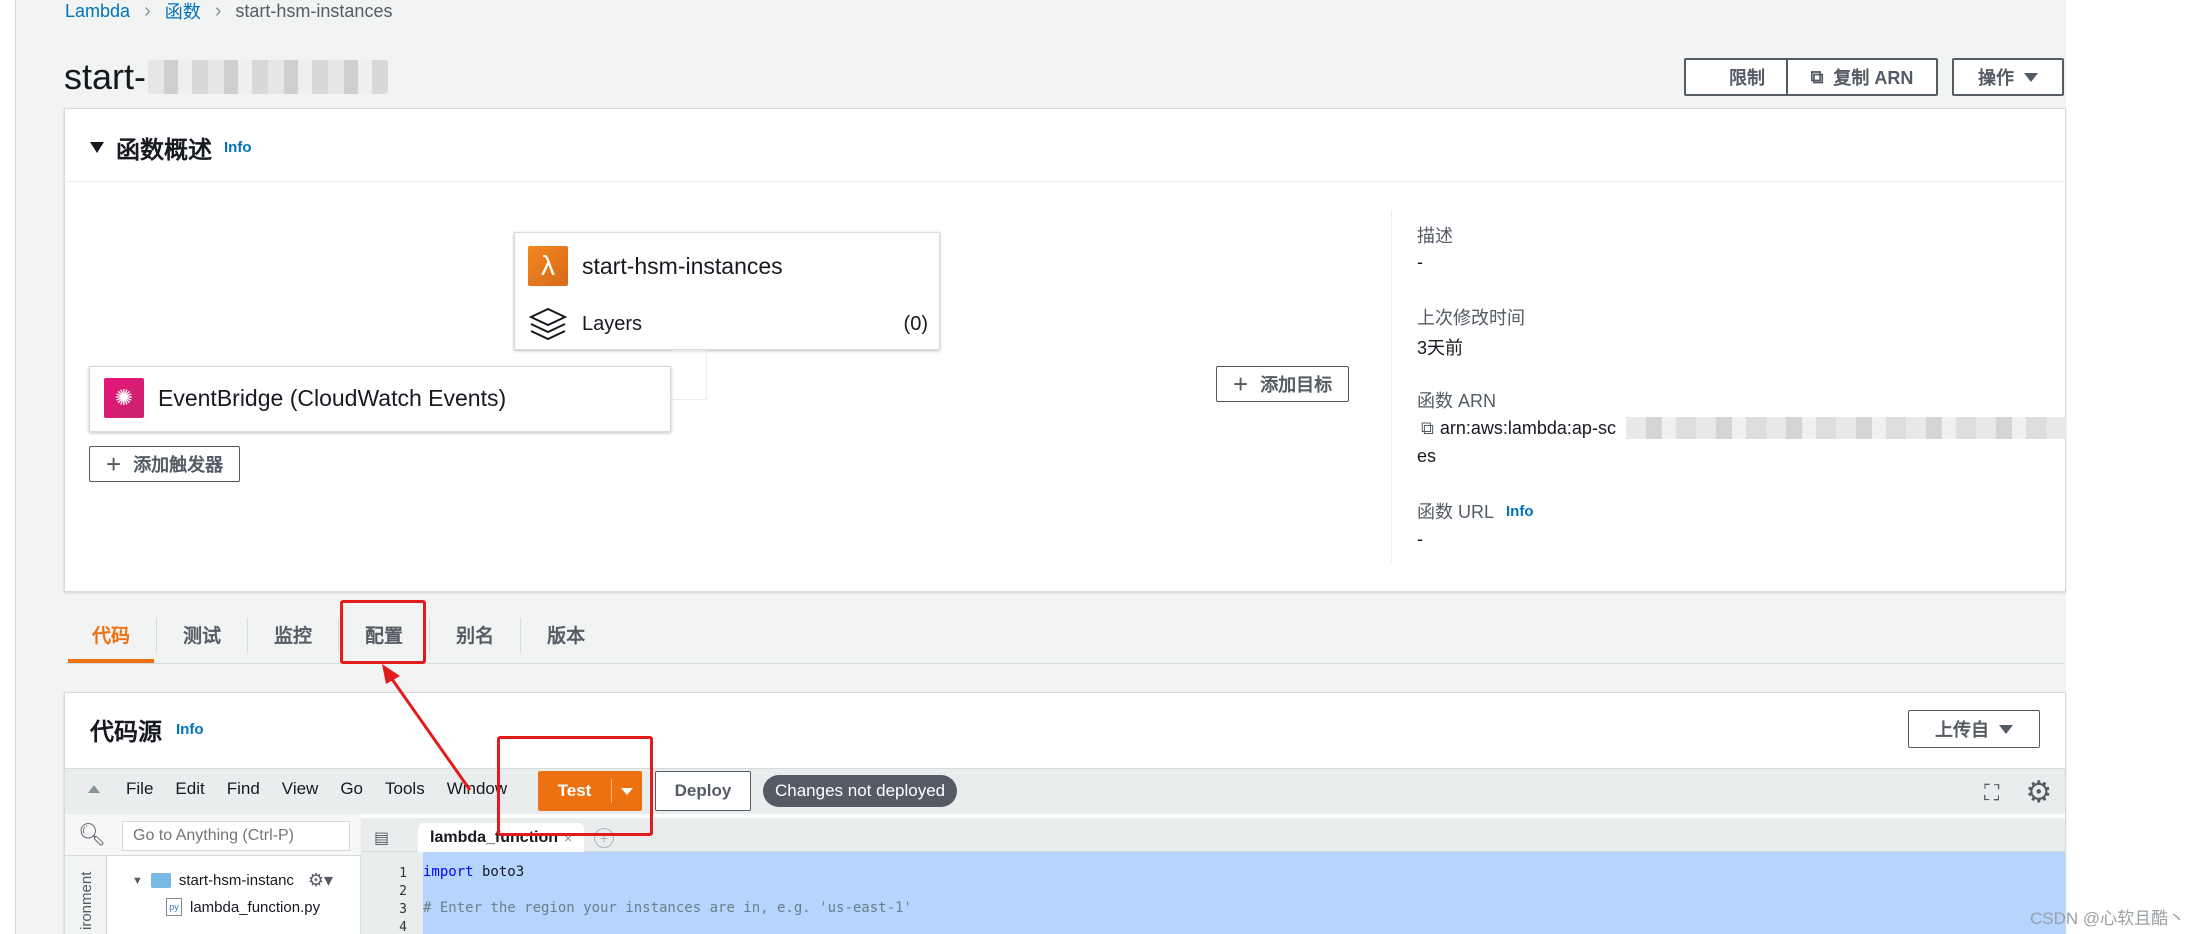 This screenshot has height=934, width=2211. I want to click on last-modified-value: 3天前, so click(1440, 348).